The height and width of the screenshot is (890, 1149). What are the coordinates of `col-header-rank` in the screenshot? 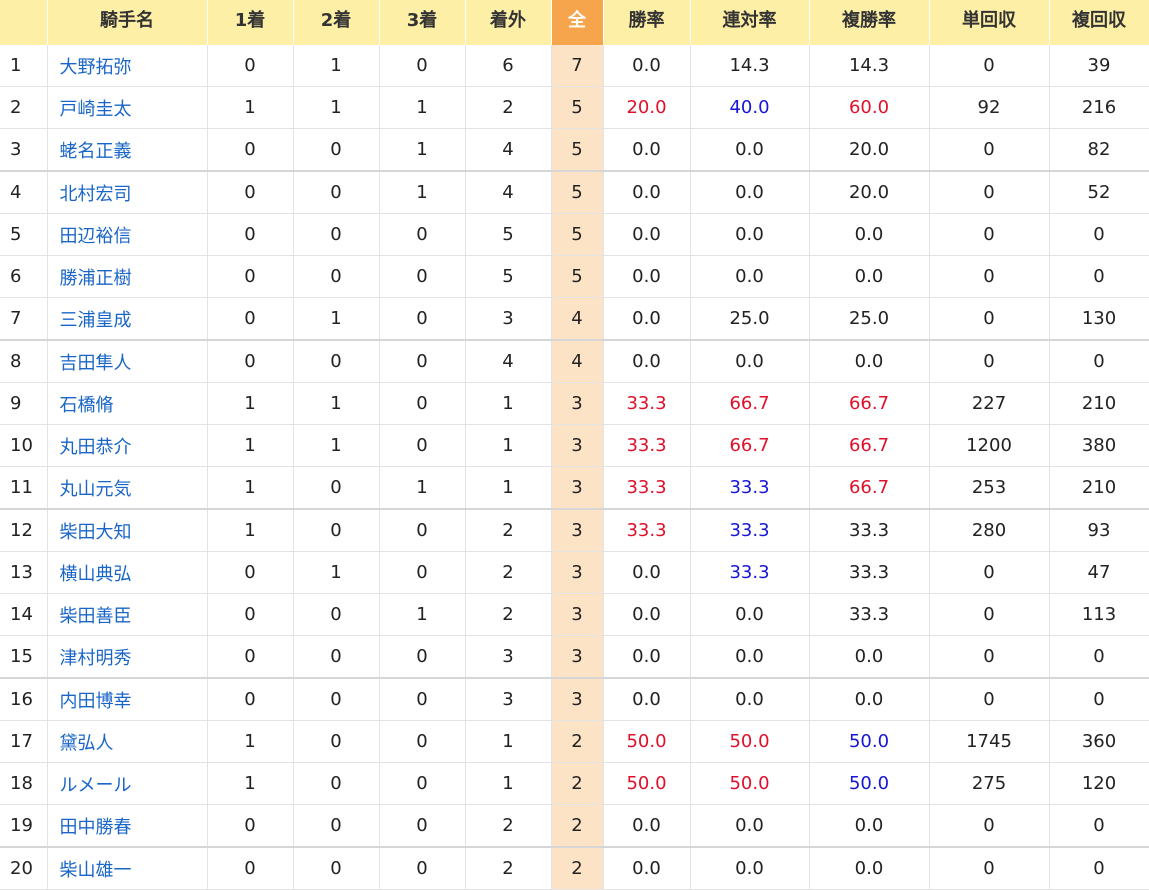 It's located at (24, 22).